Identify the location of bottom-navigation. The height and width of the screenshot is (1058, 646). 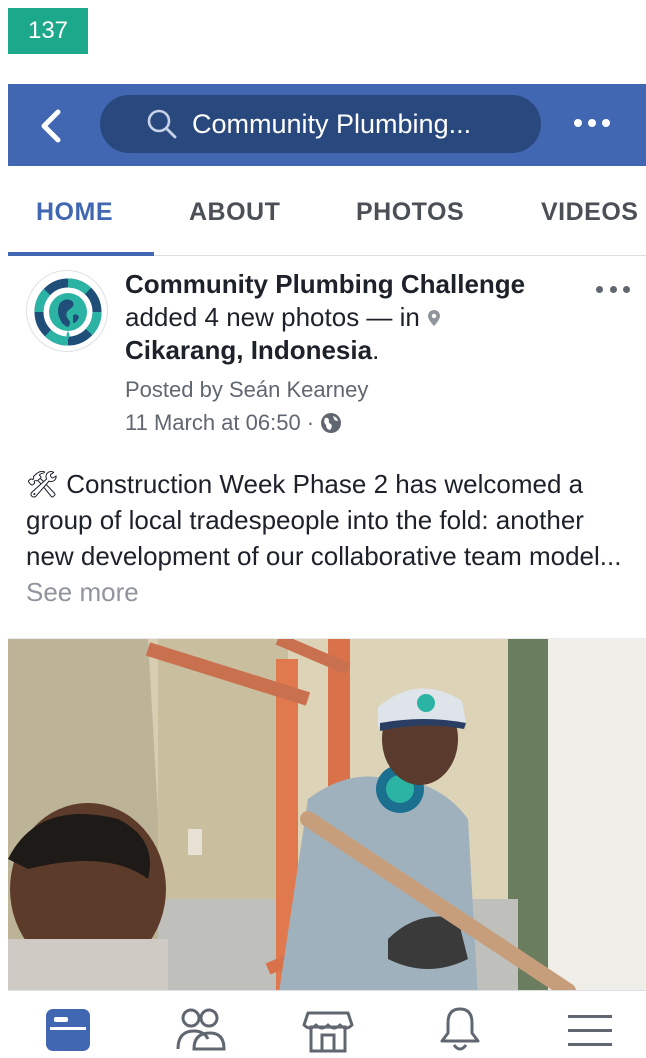
(327, 1024).